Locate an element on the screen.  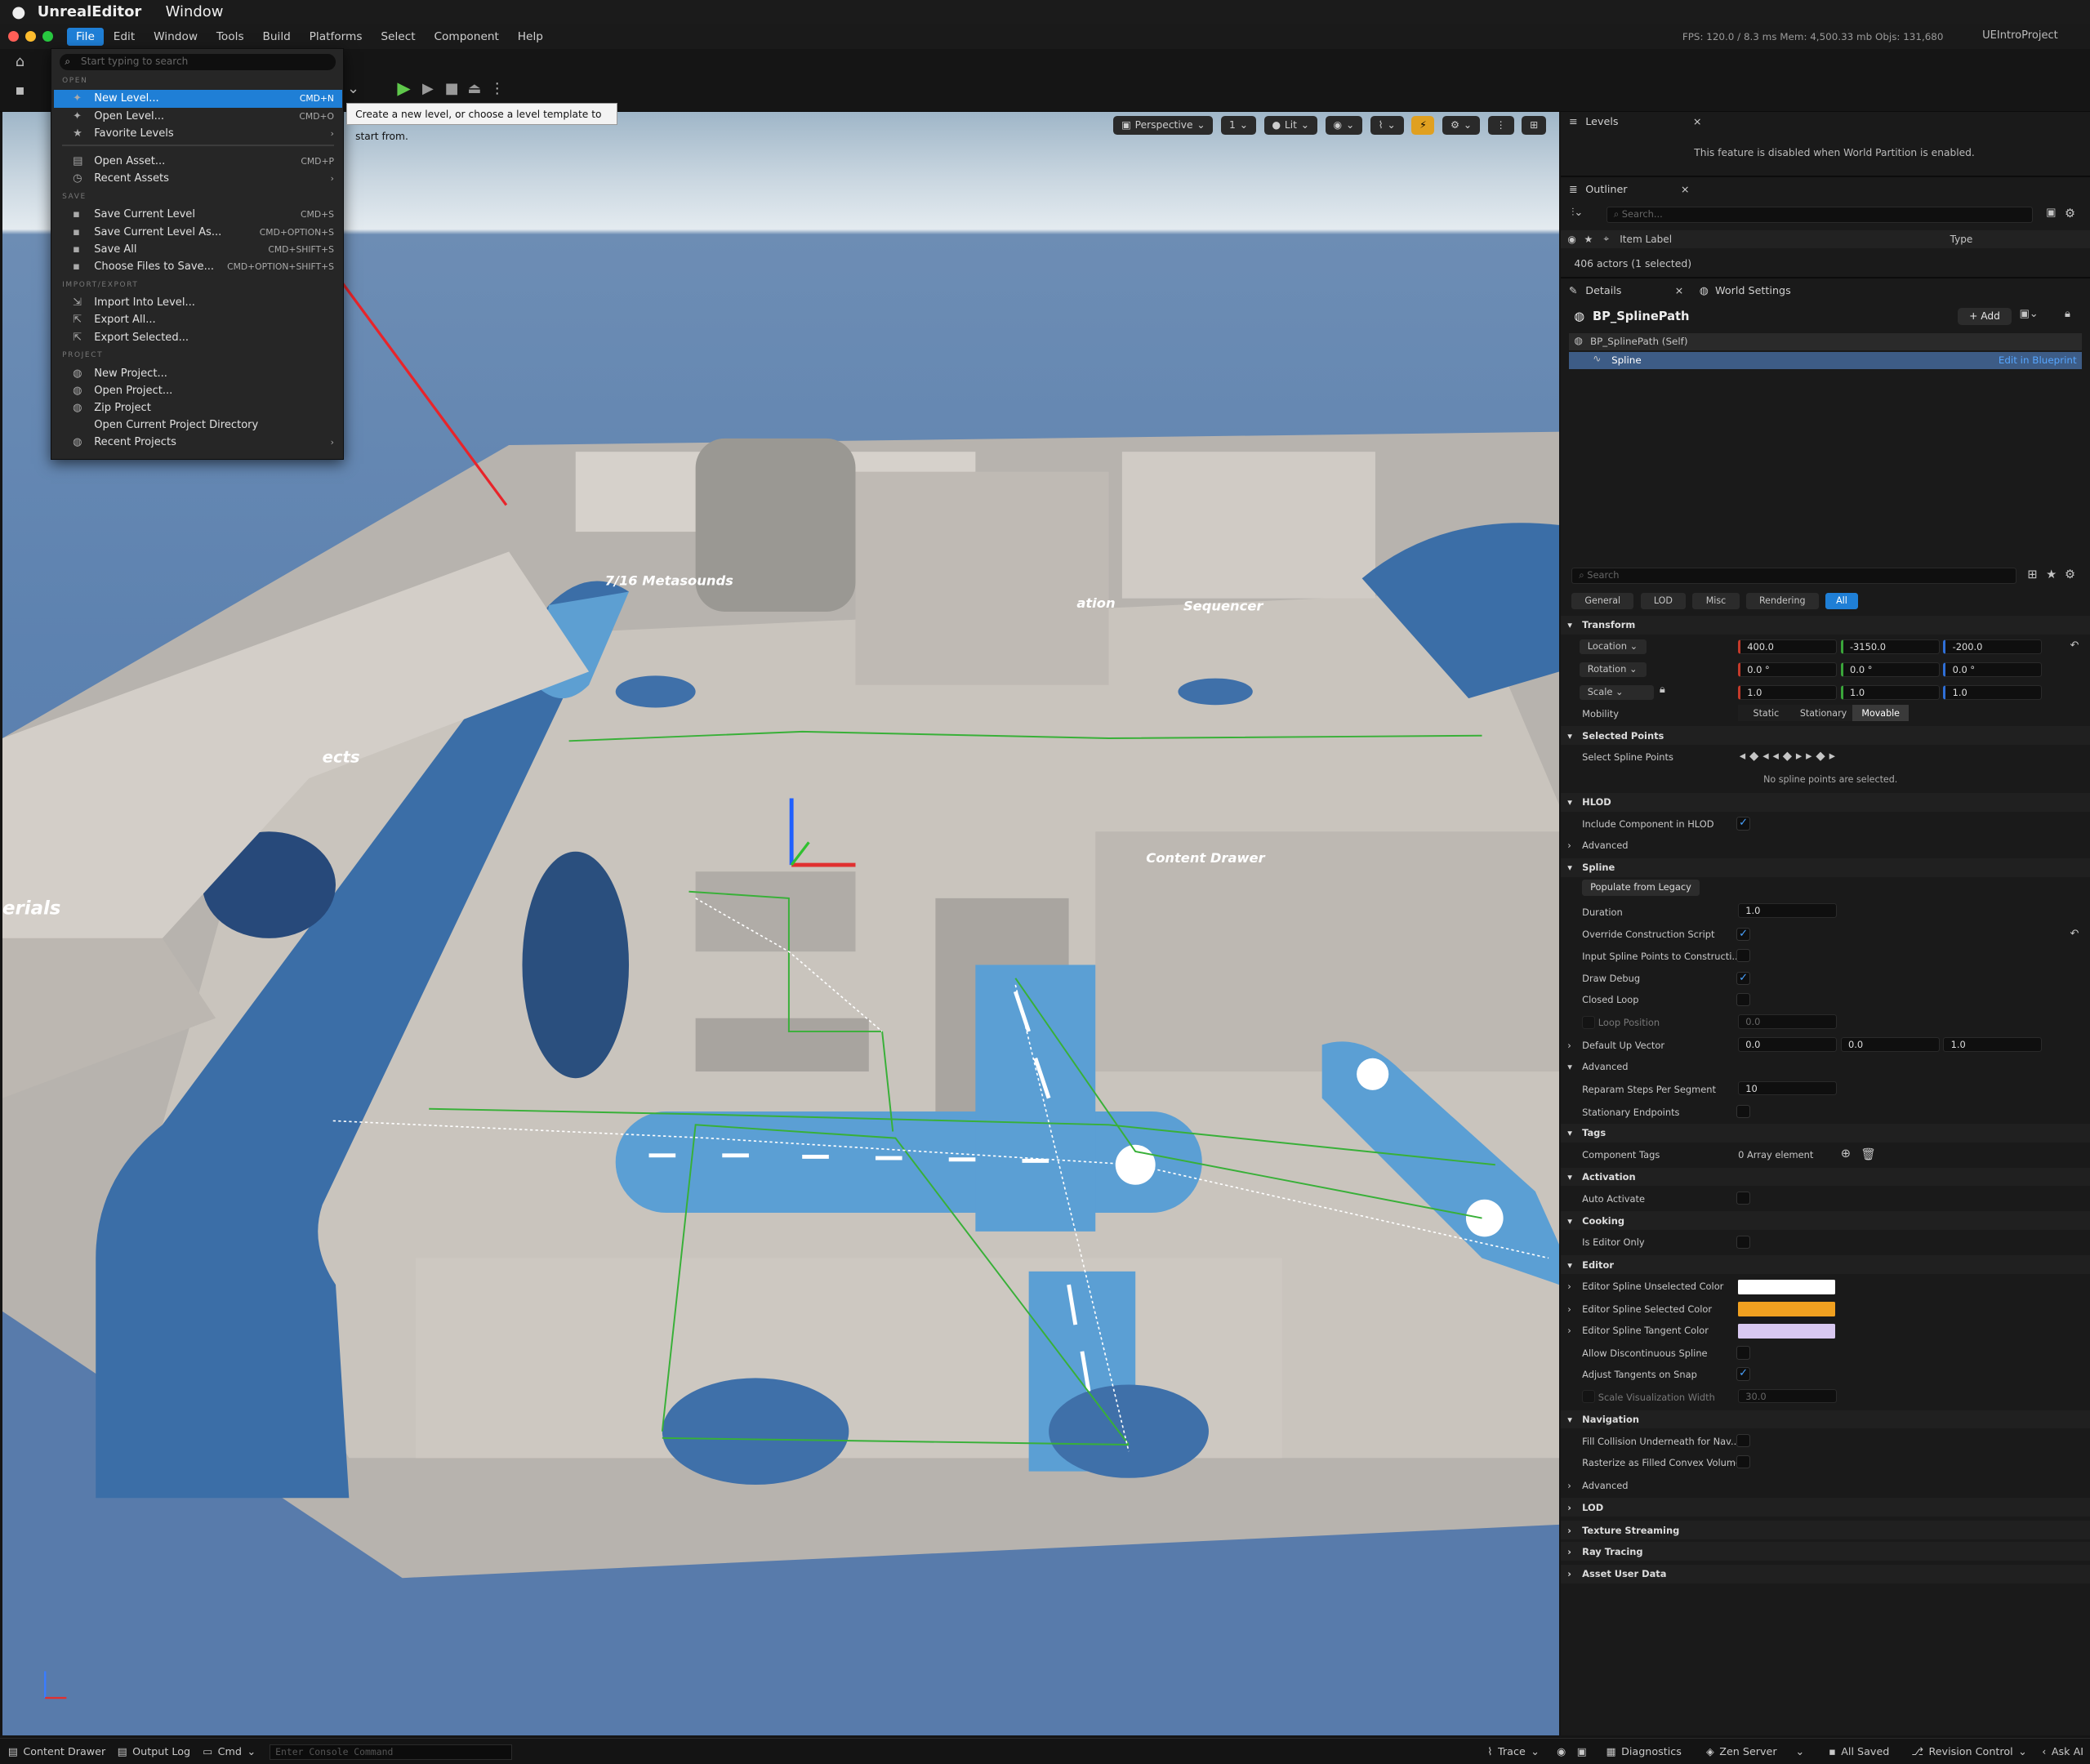
category-ray-tracing: › Ray Tracing is located at coordinates (1825, 1551).